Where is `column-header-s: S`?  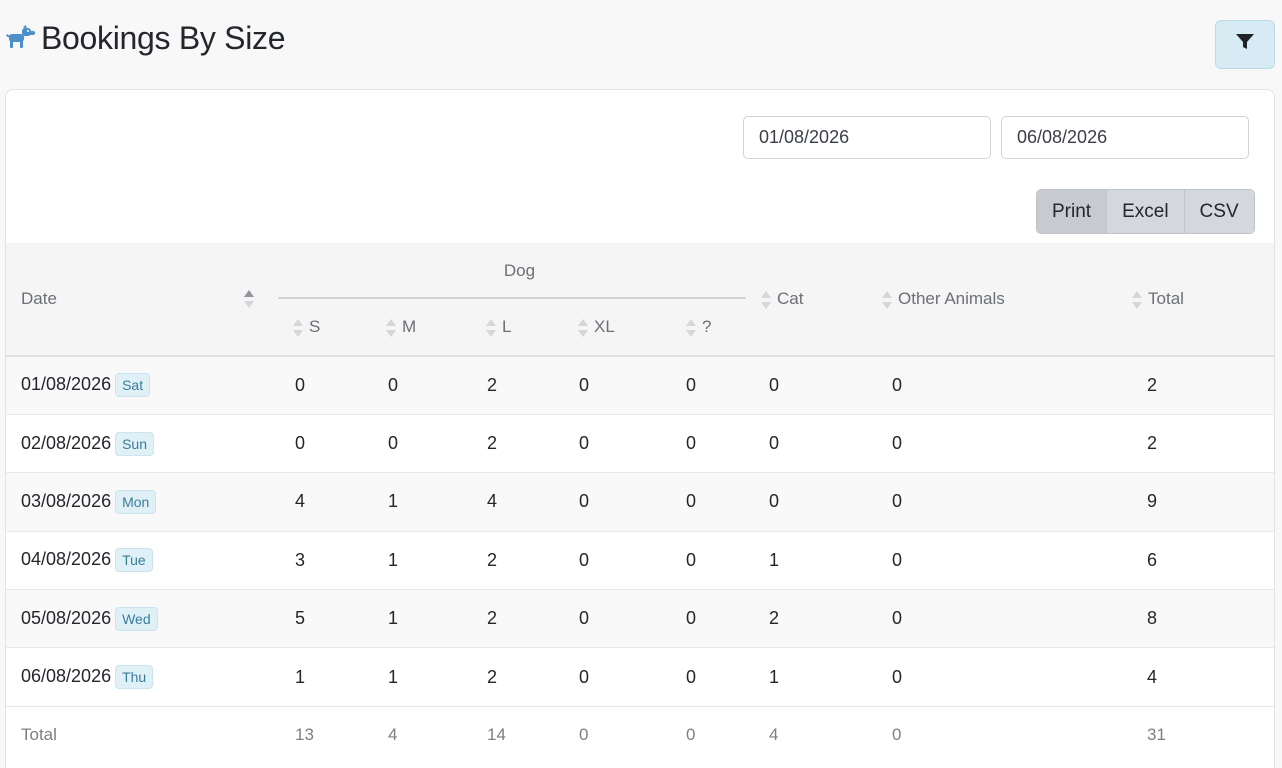
column-header-s: S is located at coordinates (325, 328).